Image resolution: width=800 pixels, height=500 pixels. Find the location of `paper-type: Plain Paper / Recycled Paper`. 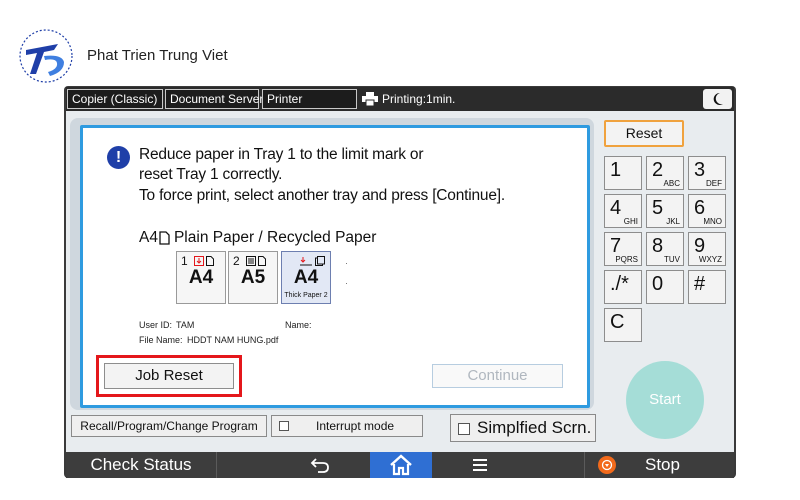

paper-type: Plain Paper / Recycled Paper is located at coordinates (275, 237).